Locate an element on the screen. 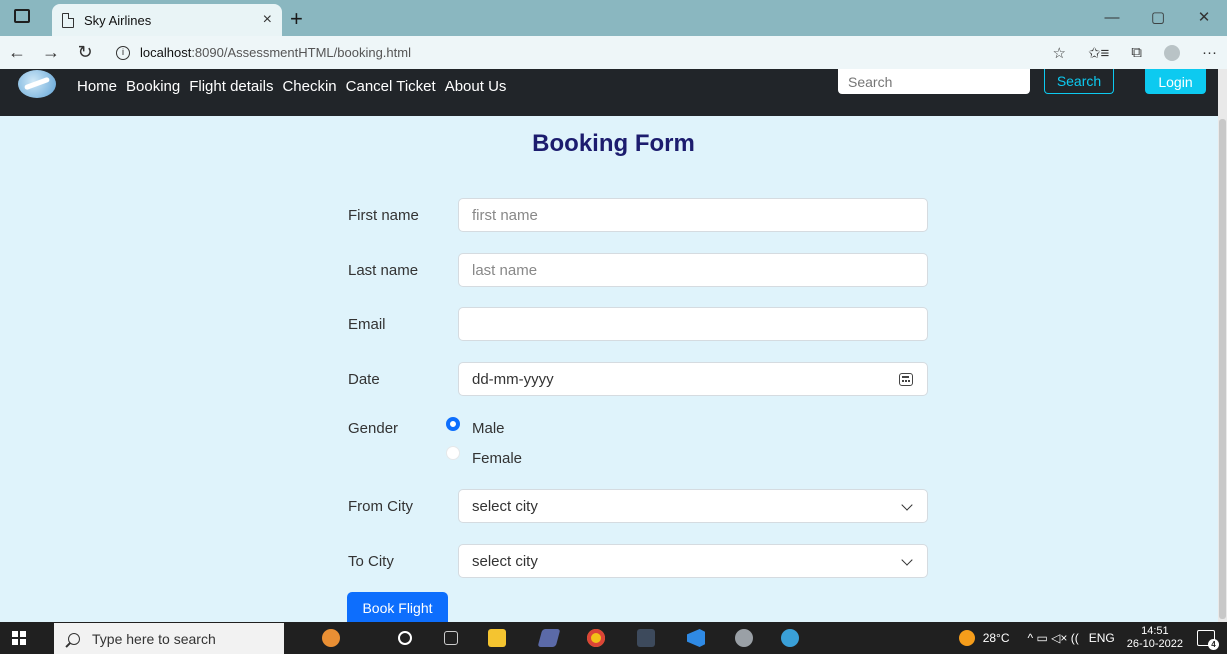  tab-actions-icon is located at coordinates (22, 16).